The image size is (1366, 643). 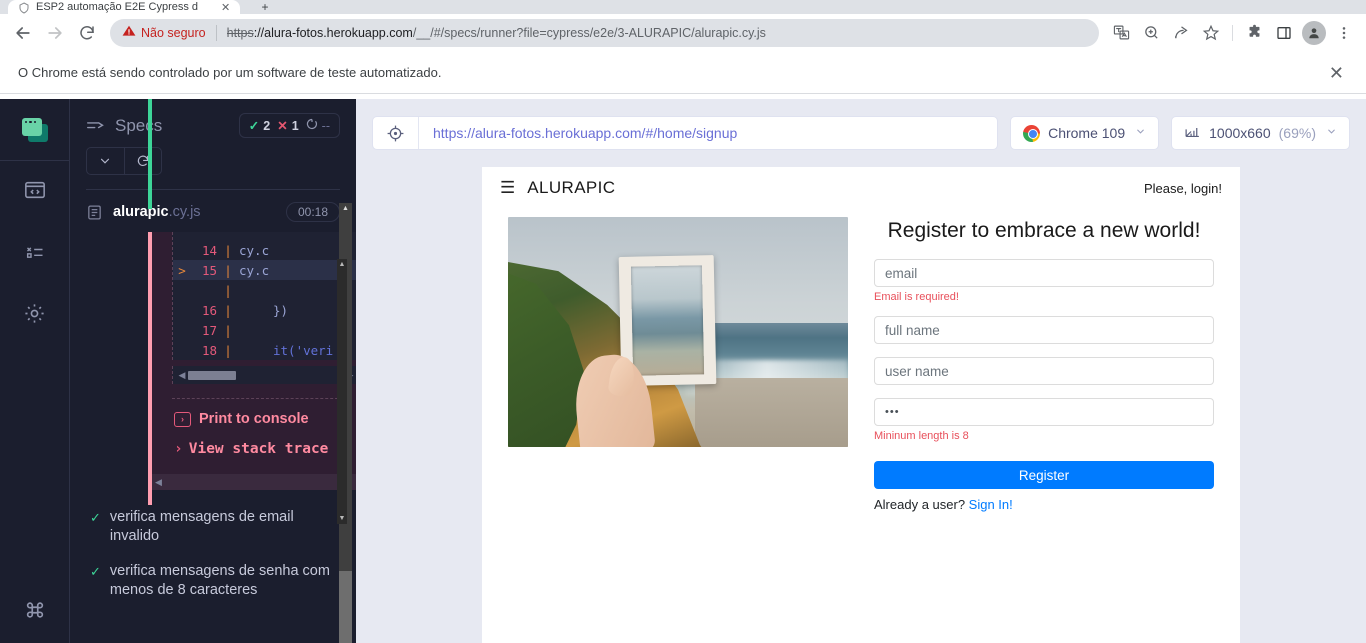 What do you see at coordinates (164, 32) in the screenshot?
I see `not-secure-indicator: Não seguro` at bounding box center [164, 32].